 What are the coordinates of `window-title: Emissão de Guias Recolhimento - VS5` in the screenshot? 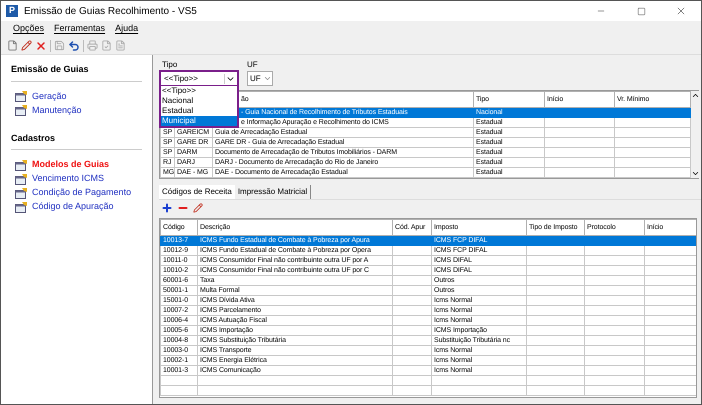 It's located at (110, 11).